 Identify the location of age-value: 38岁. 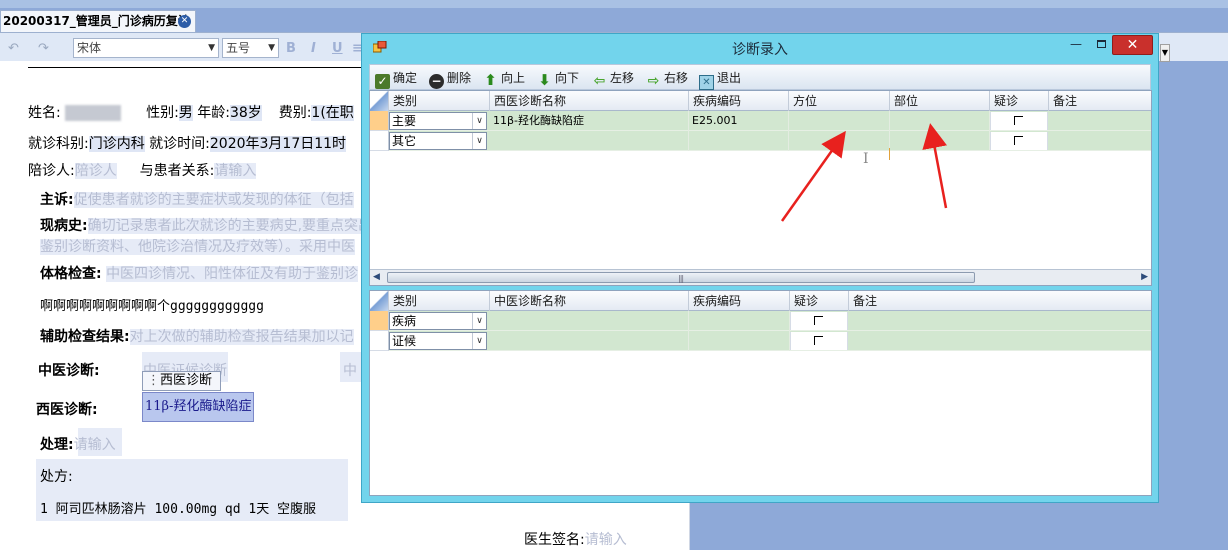
(245, 113).